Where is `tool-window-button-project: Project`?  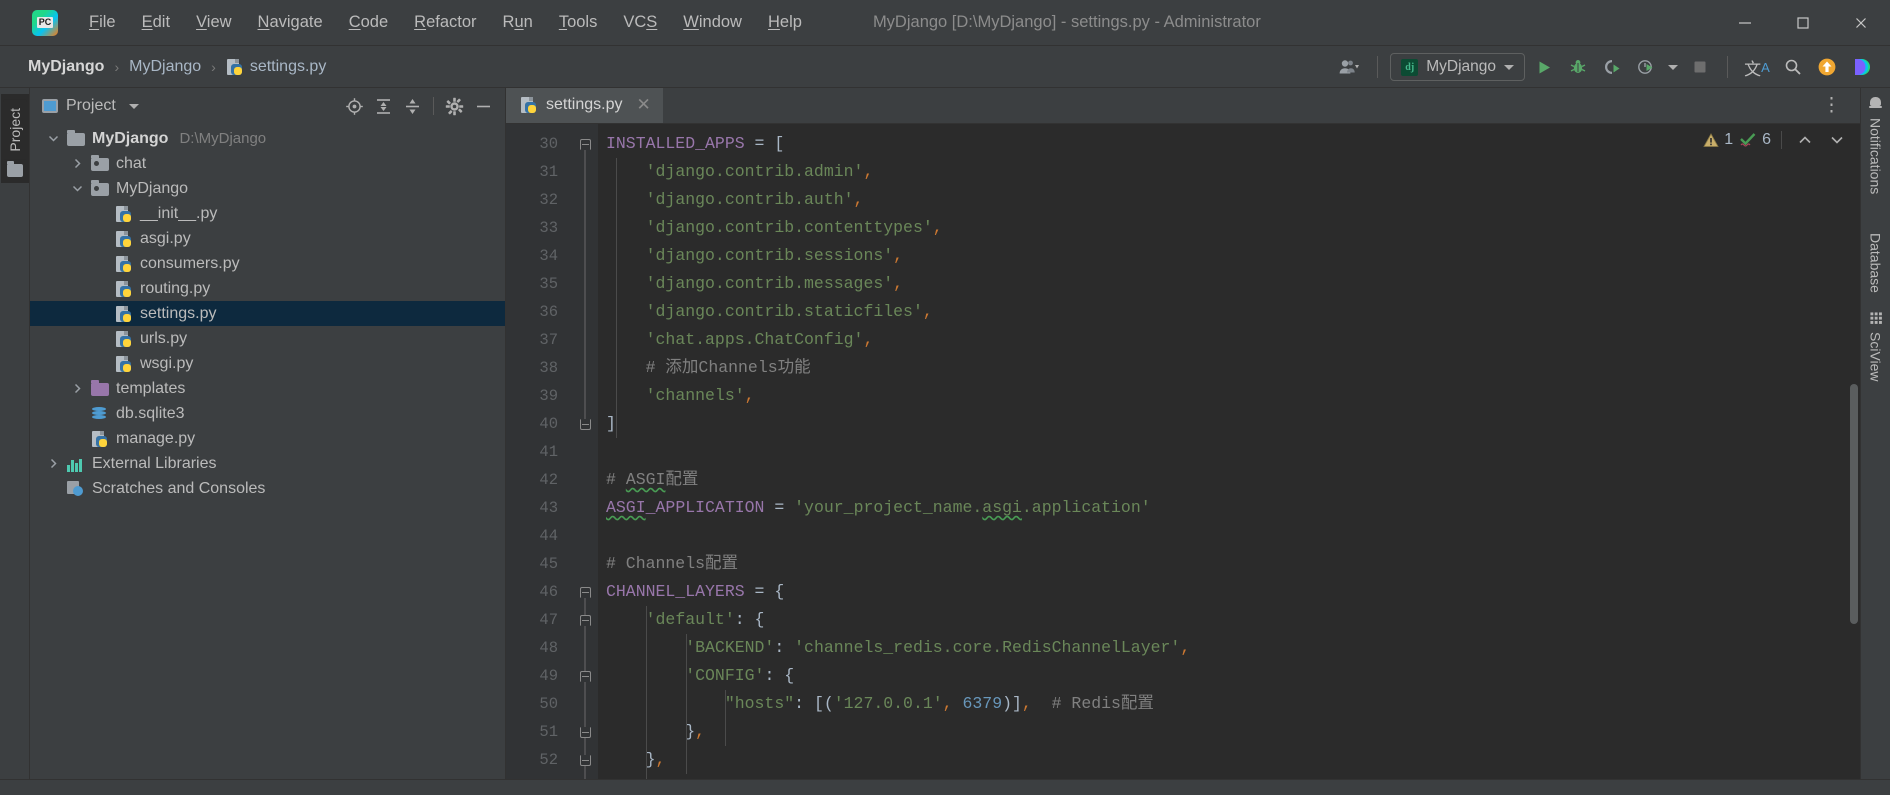
tool-window-button-project: Project is located at coordinates (14, 138).